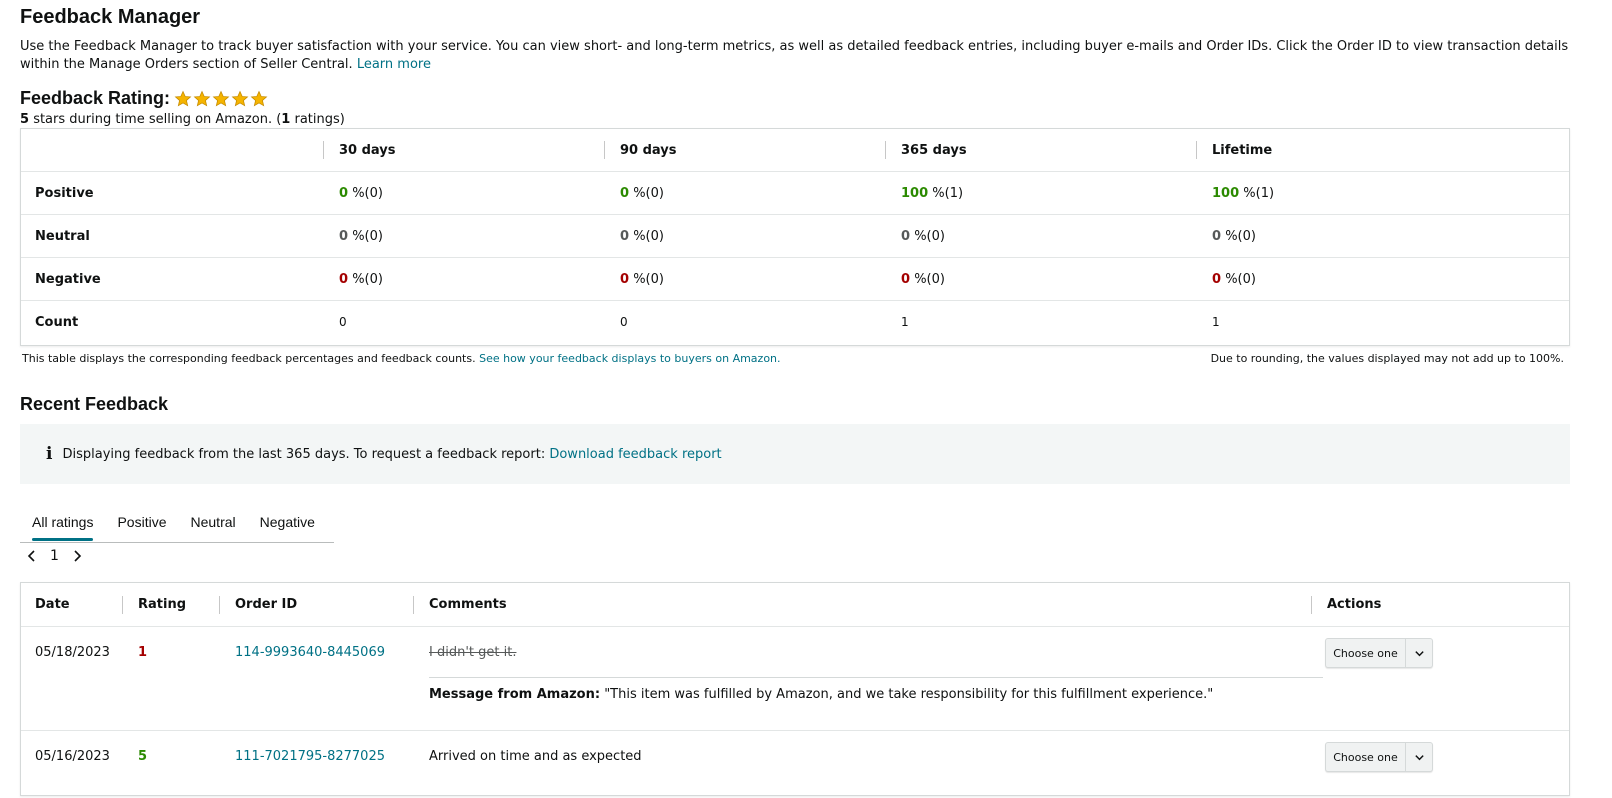  I want to click on pagination: 1, so click(54, 556).